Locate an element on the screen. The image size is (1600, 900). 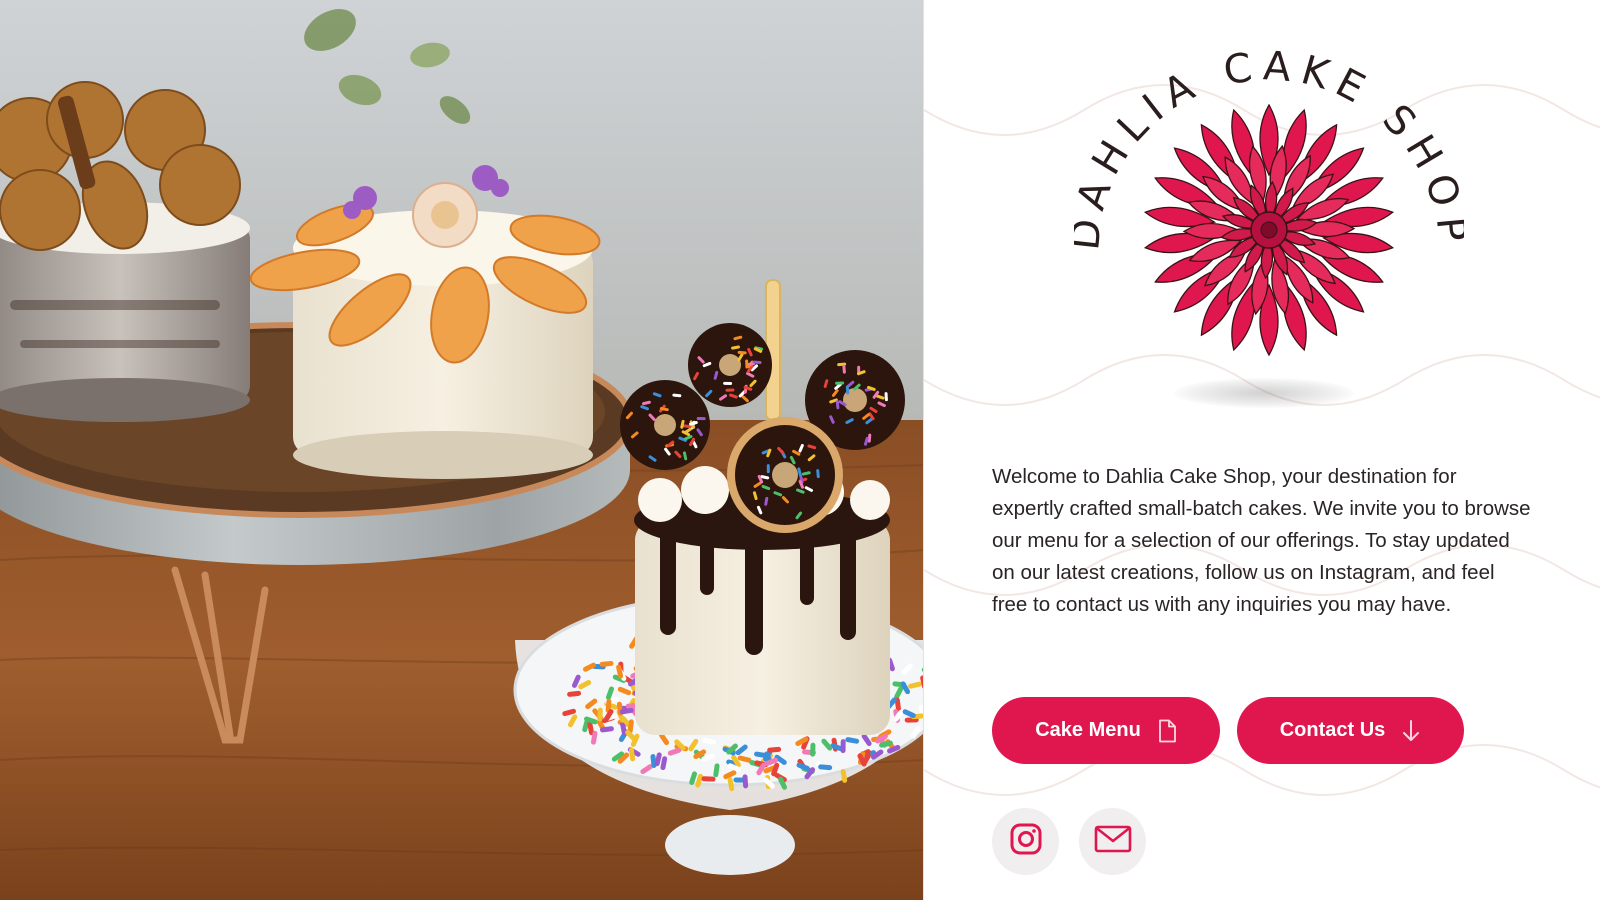
cake-menu-label: Cake Menu is located at coordinates (1088, 730).